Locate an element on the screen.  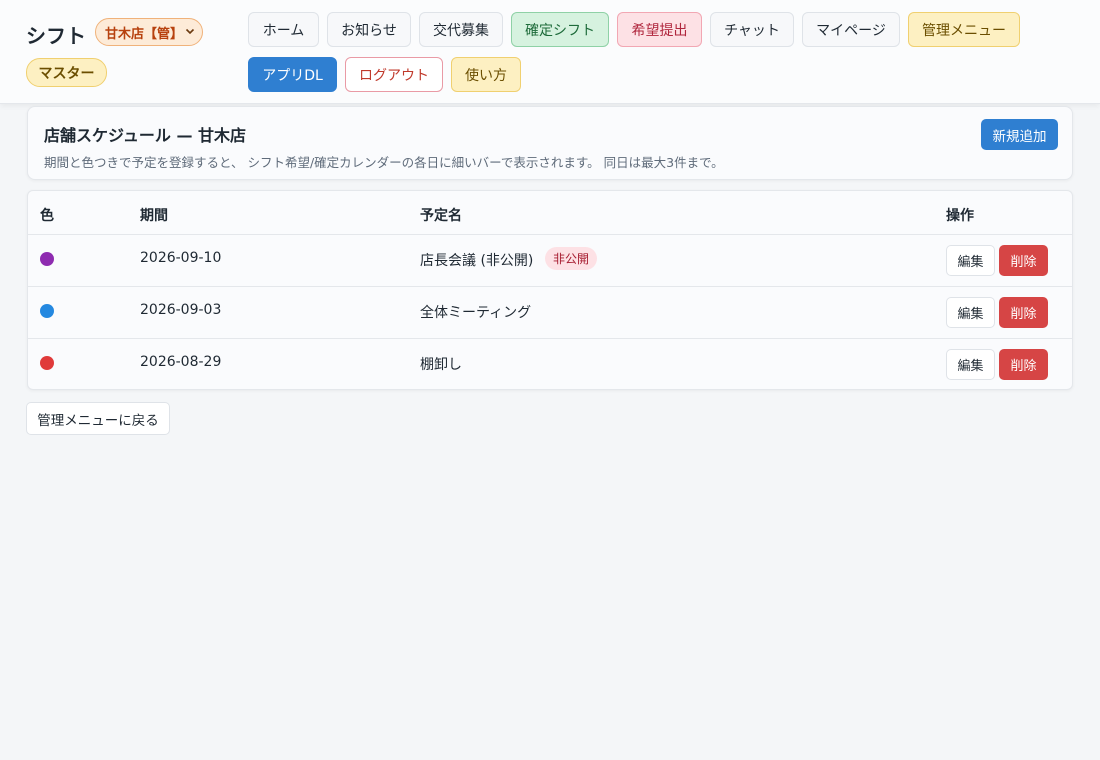
app-title: シフト is located at coordinates (56, 36).